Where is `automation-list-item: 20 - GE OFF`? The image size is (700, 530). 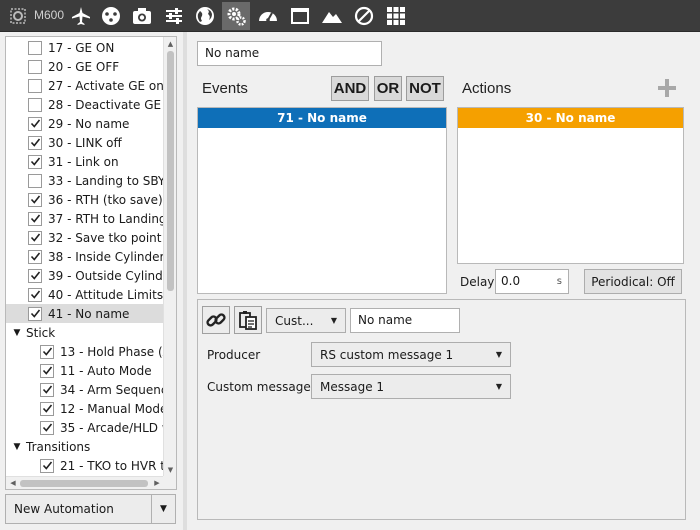
automation-list-item: 20 - GE OFF is located at coordinates (85, 66).